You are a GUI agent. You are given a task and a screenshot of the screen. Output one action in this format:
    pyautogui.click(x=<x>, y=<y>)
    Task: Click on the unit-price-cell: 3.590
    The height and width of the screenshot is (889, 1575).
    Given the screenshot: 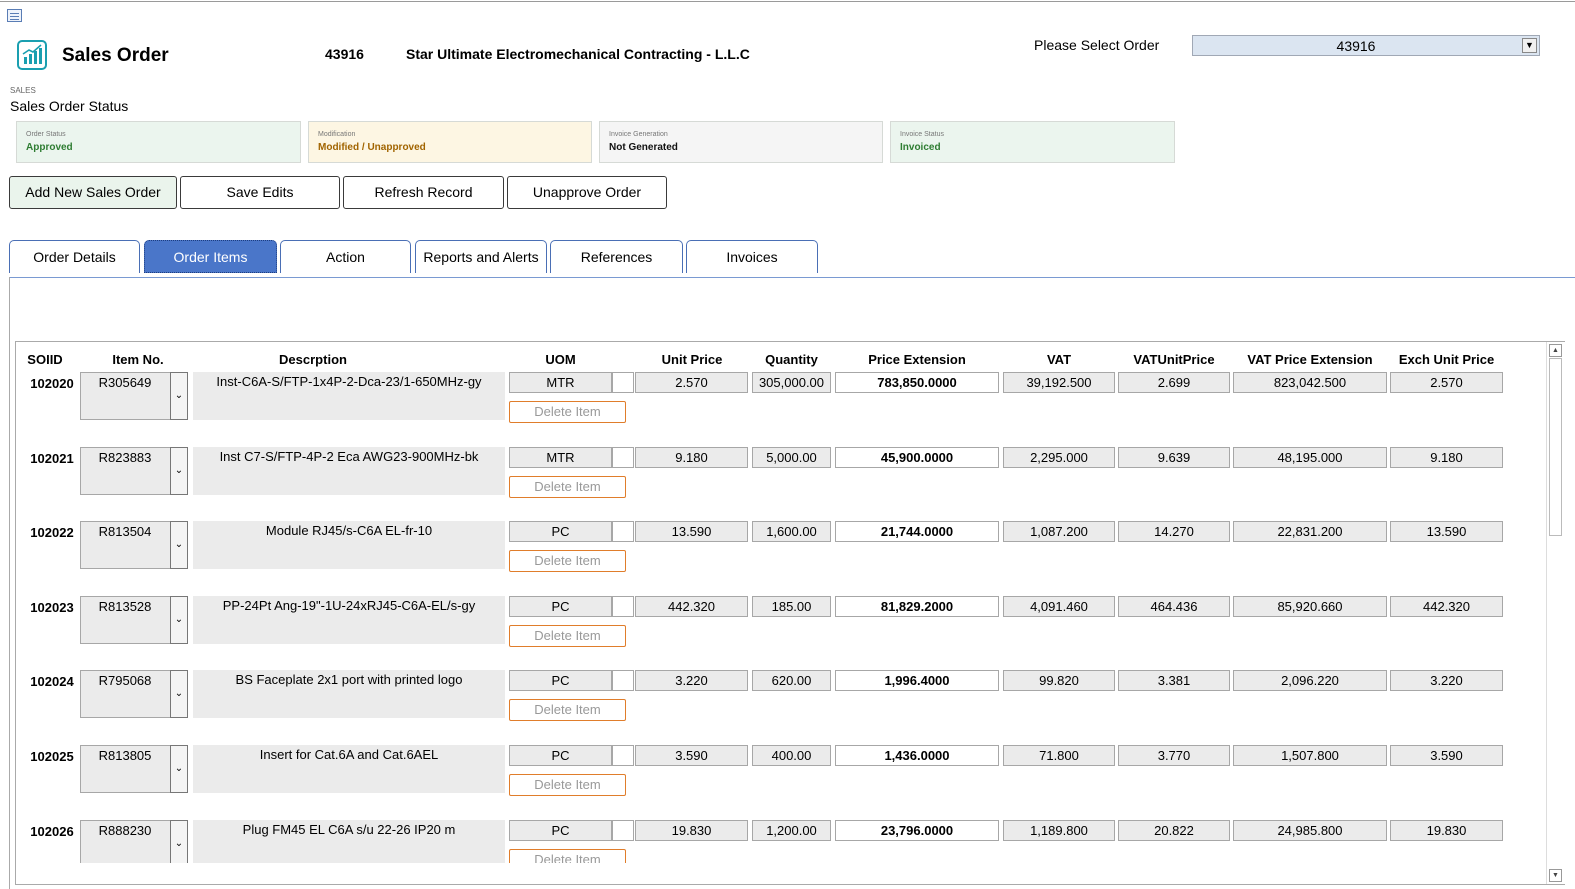 What is the action you would take?
    pyautogui.click(x=691, y=755)
    